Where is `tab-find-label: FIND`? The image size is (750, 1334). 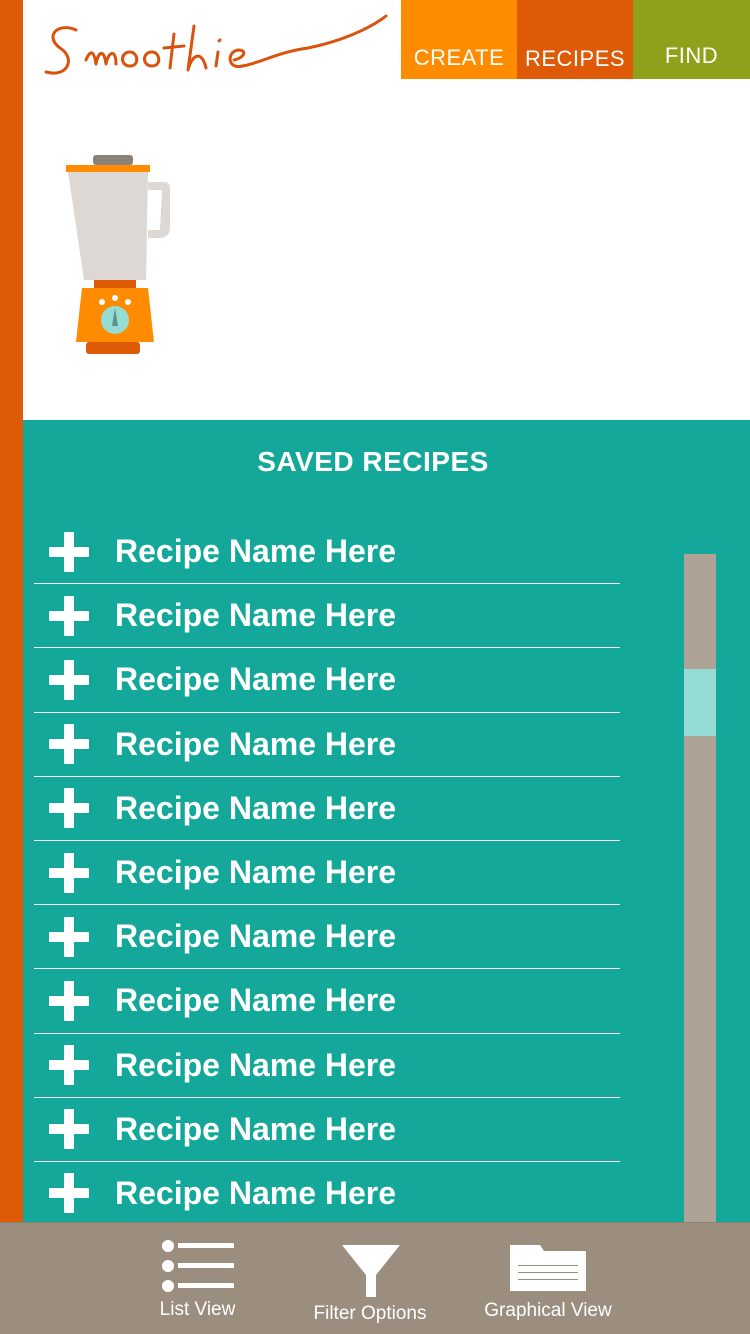 tab-find-label: FIND is located at coordinates (691, 55).